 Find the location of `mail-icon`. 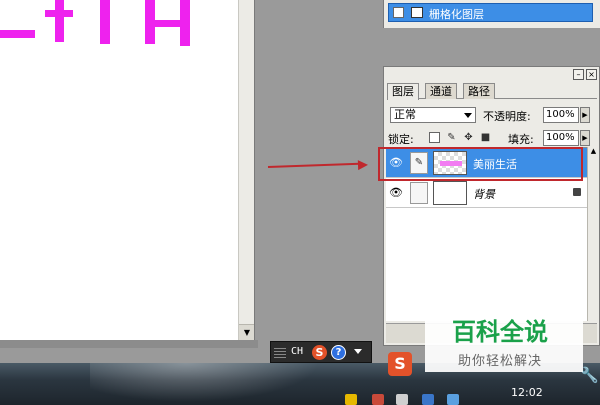

mail-icon is located at coordinates (428, 399).